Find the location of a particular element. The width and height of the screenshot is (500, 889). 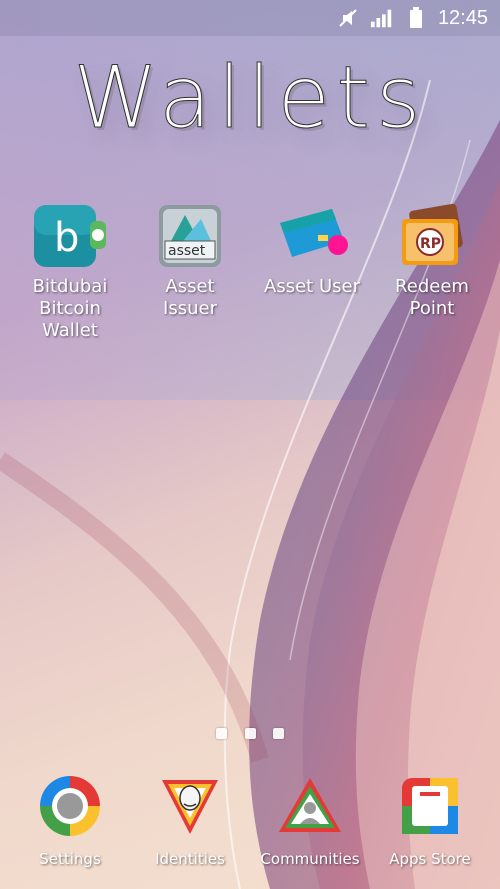

dock-communities: Communities is located at coordinates (310, 820).